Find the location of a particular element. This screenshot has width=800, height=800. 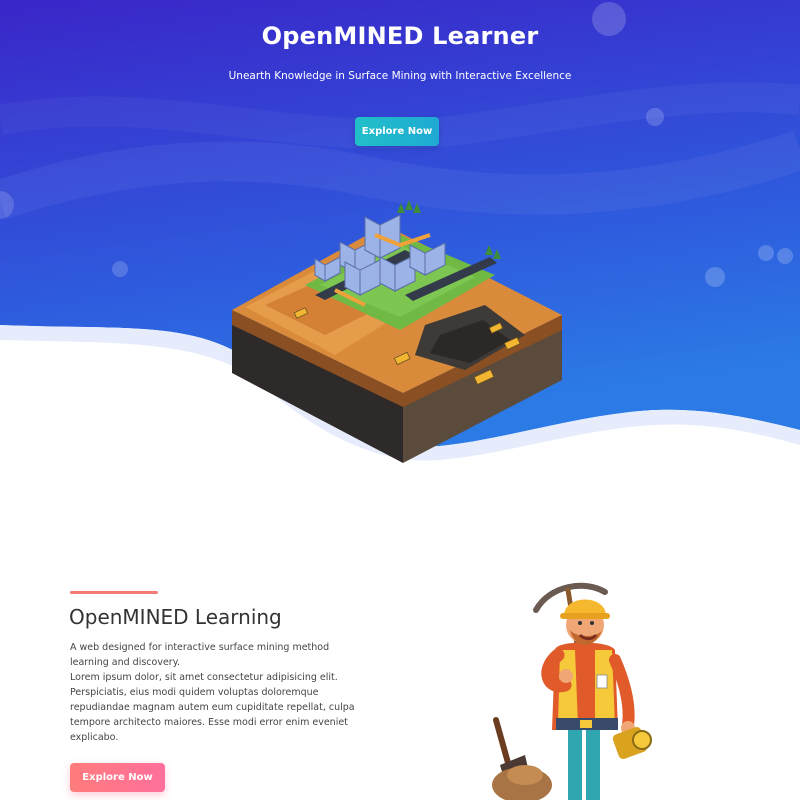

miner-with-pickaxe-illustration is located at coordinates (572, 691).